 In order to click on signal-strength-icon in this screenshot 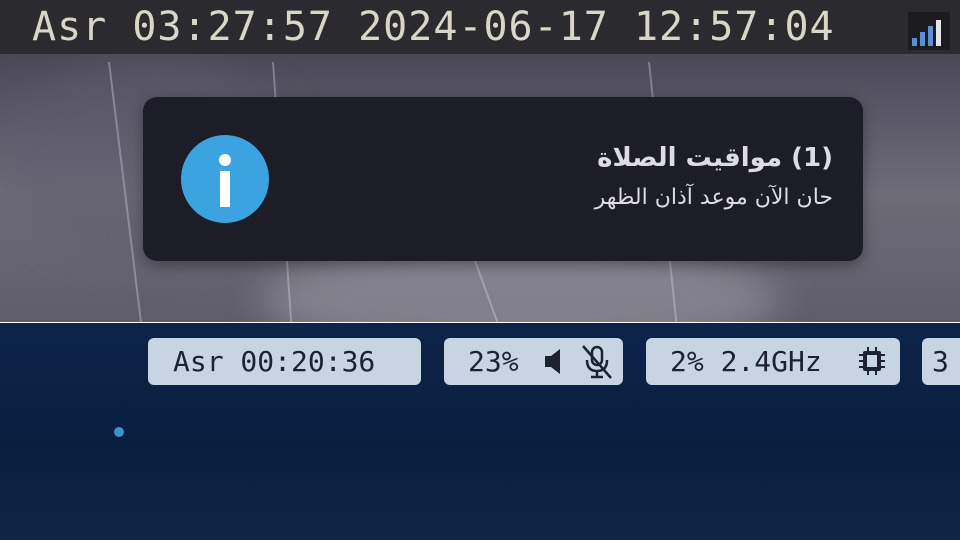, I will do `click(929, 31)`.